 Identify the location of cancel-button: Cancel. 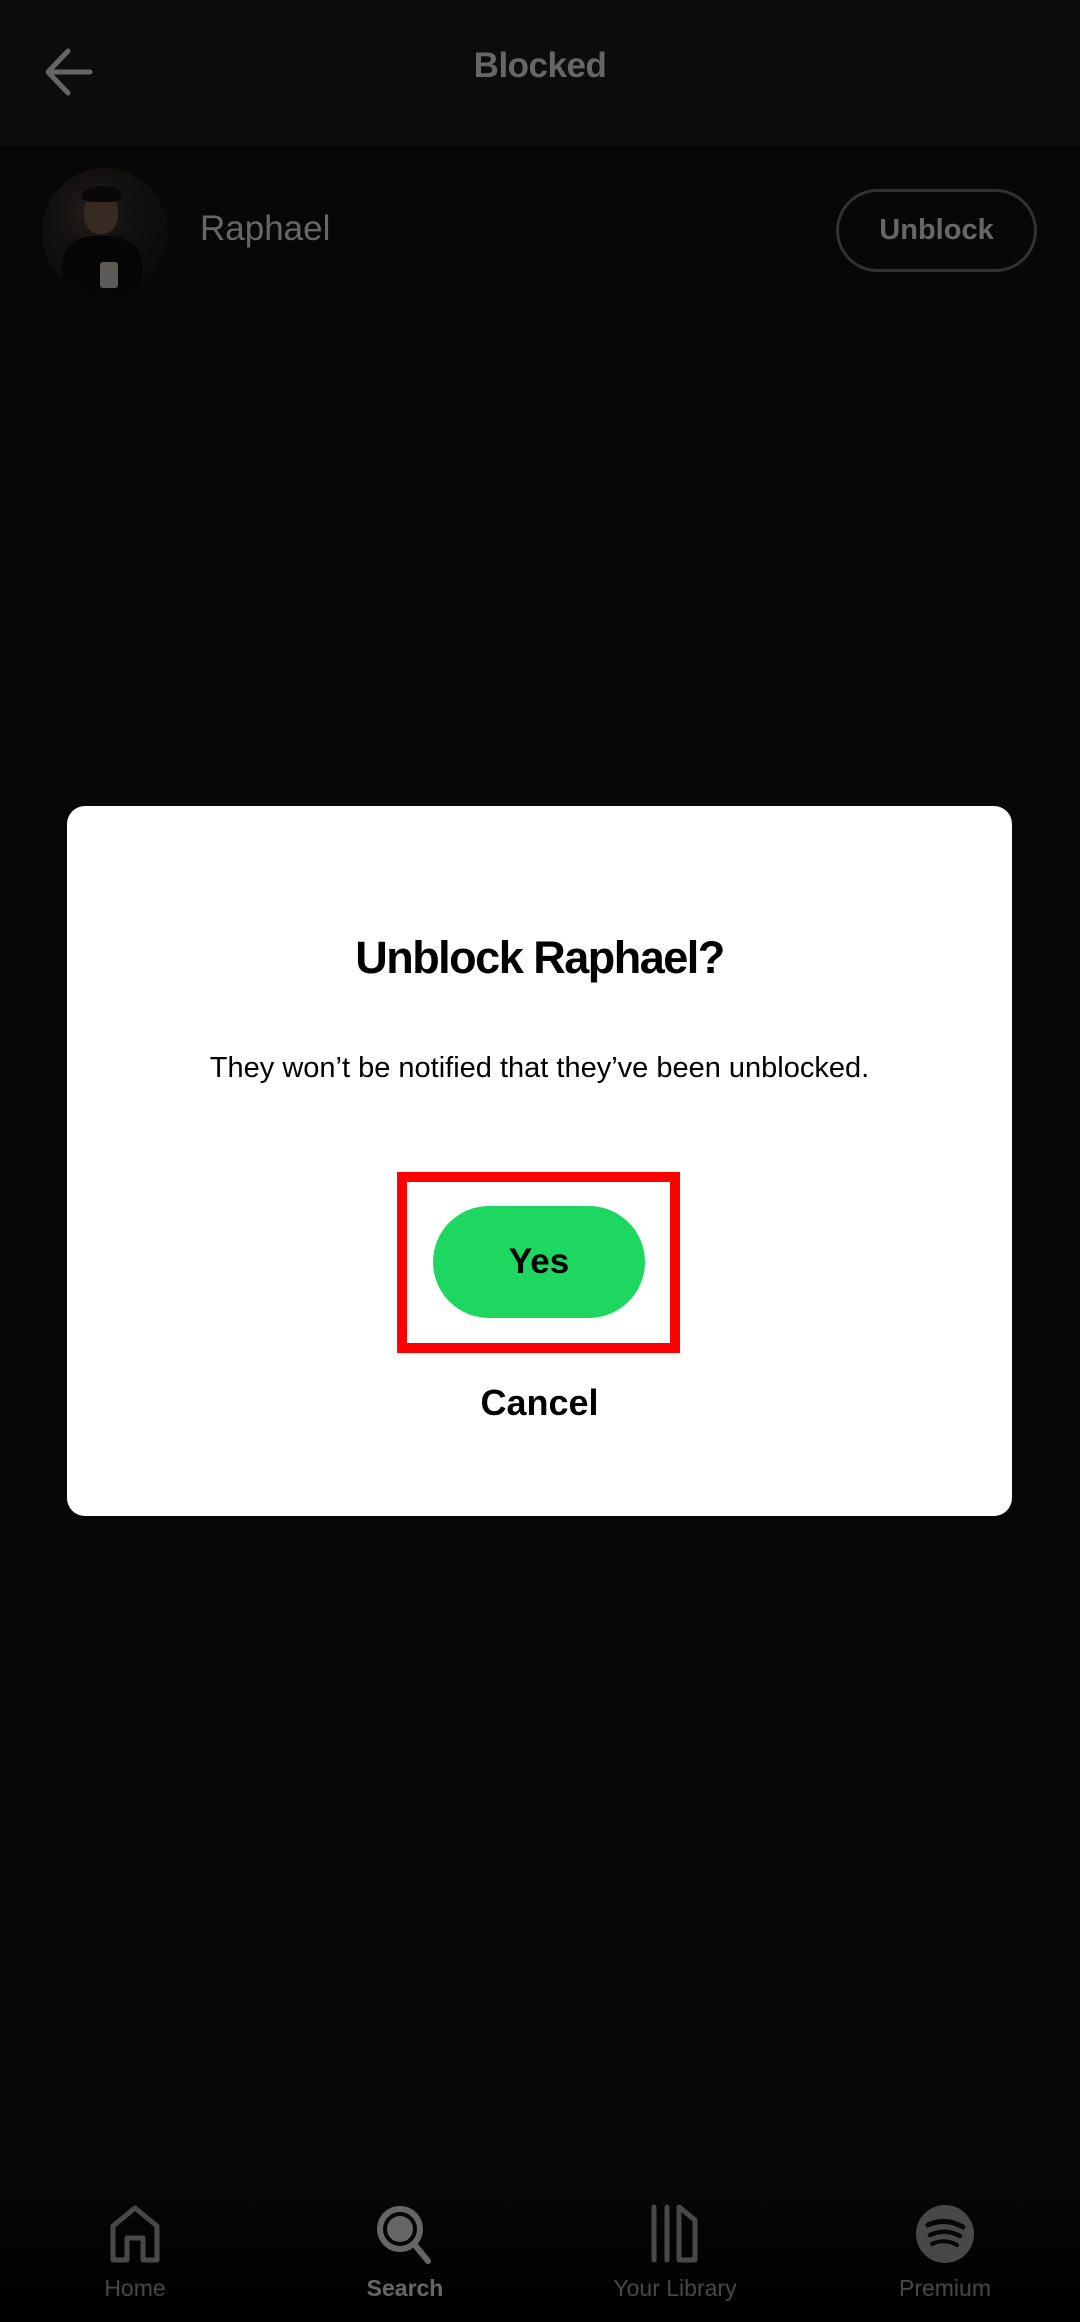
(539, 1403).